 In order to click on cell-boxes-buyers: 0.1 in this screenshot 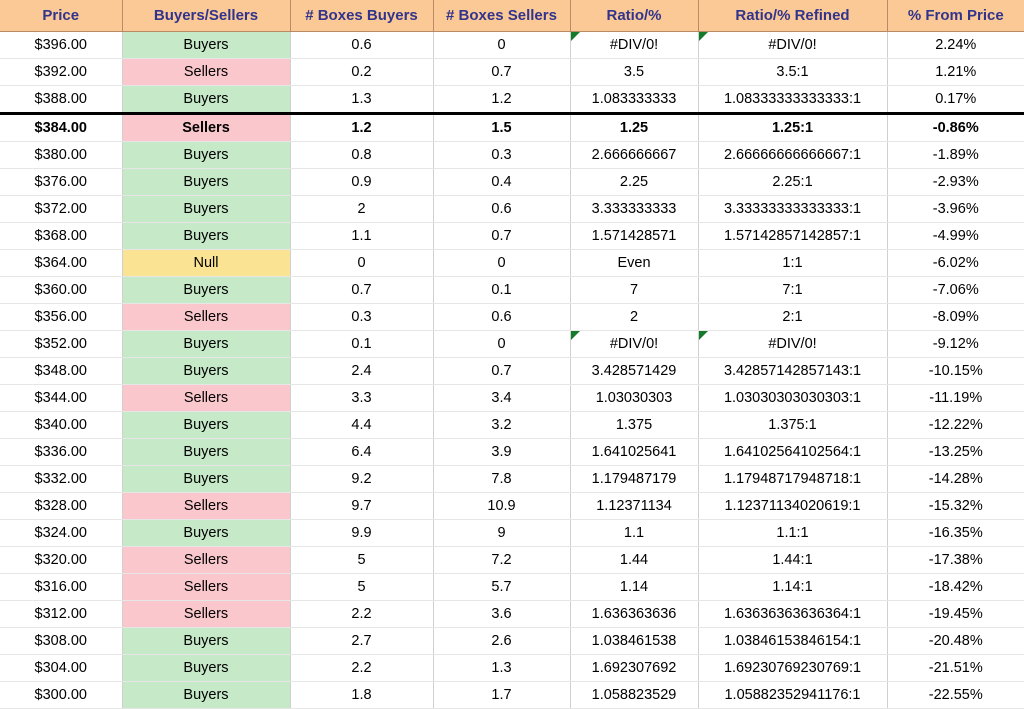, I will do `click(362, 344)`.